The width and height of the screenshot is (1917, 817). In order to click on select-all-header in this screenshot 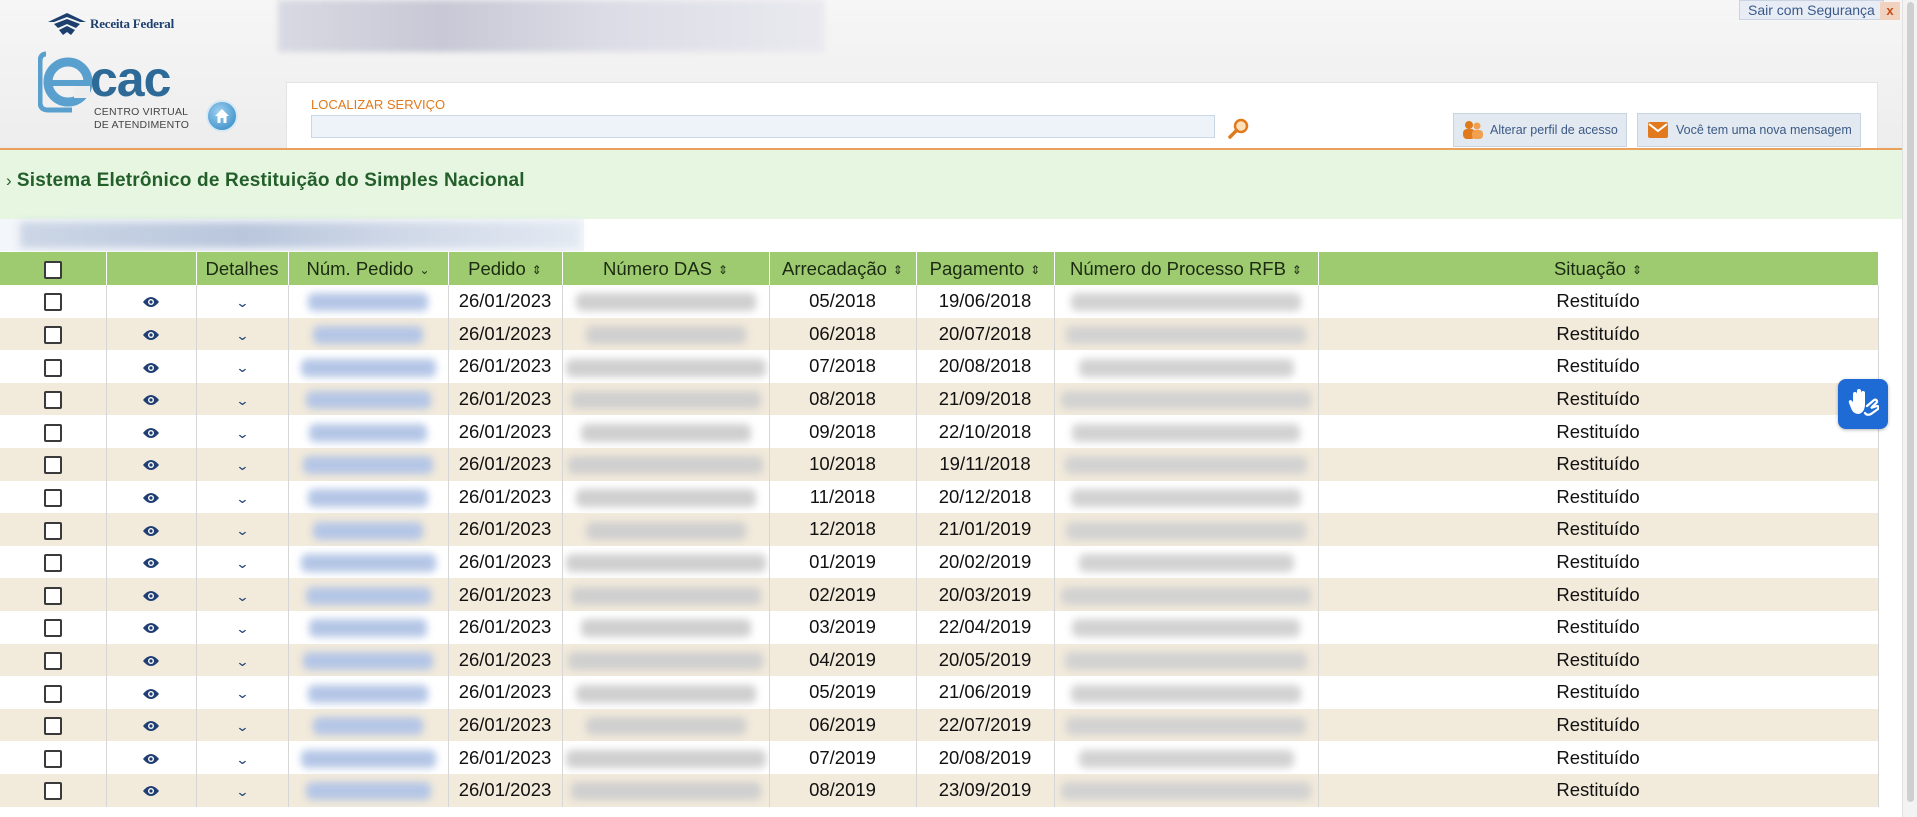, I will do `click(53, 268)`.